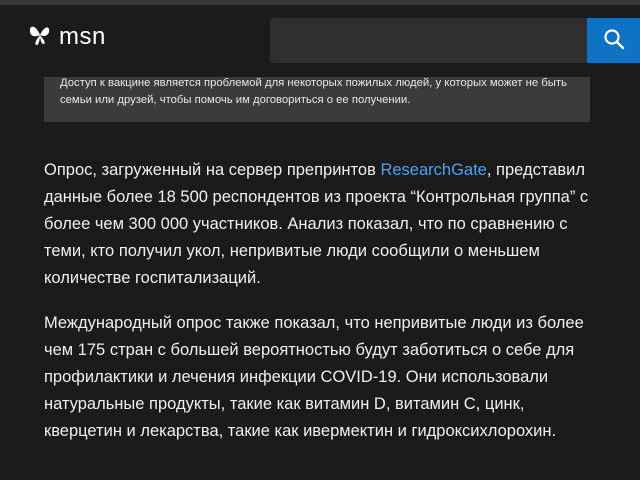 The height and width of the screenshot is (480, 640). Describe the element at coordinates (433, 170) in the screenshot. I see `researchgate-link: ResearchGate` at that location.